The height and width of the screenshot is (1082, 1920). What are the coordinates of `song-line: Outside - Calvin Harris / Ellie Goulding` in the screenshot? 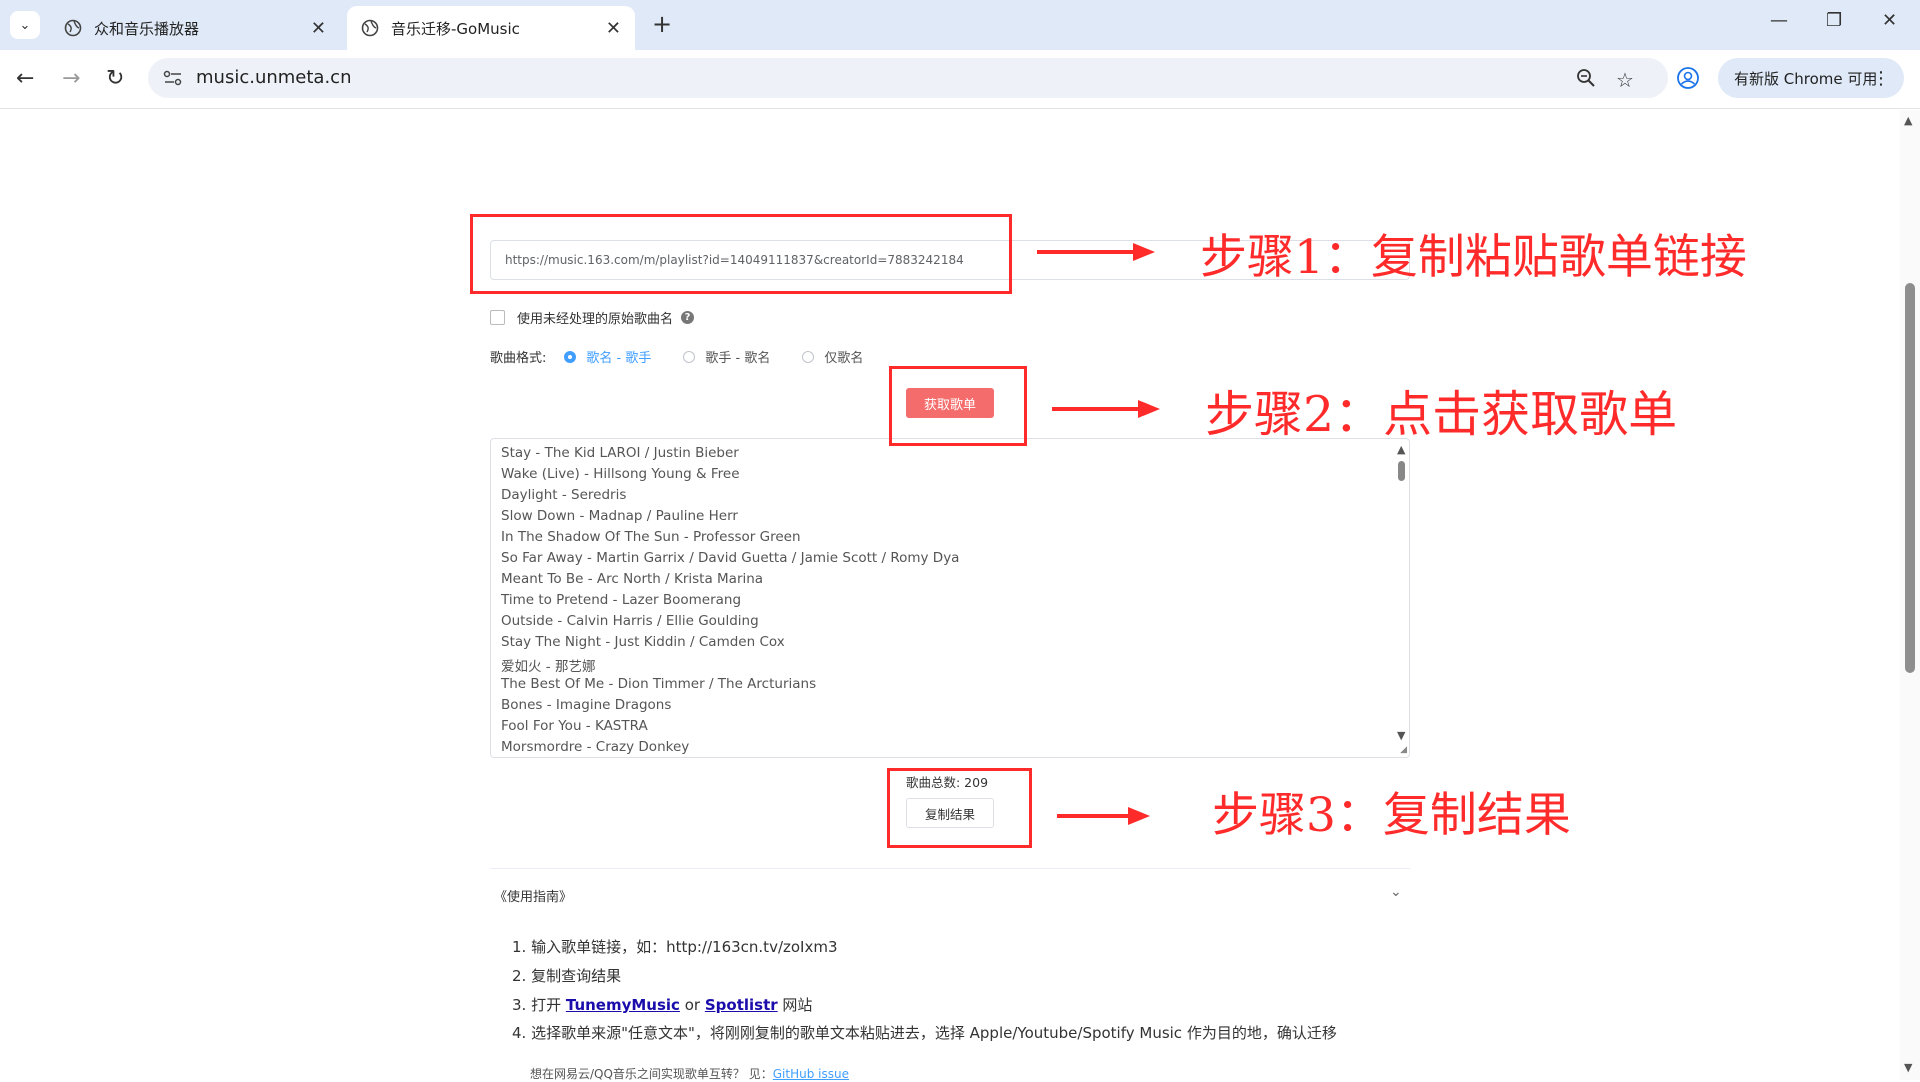 It's located at (630, 621).